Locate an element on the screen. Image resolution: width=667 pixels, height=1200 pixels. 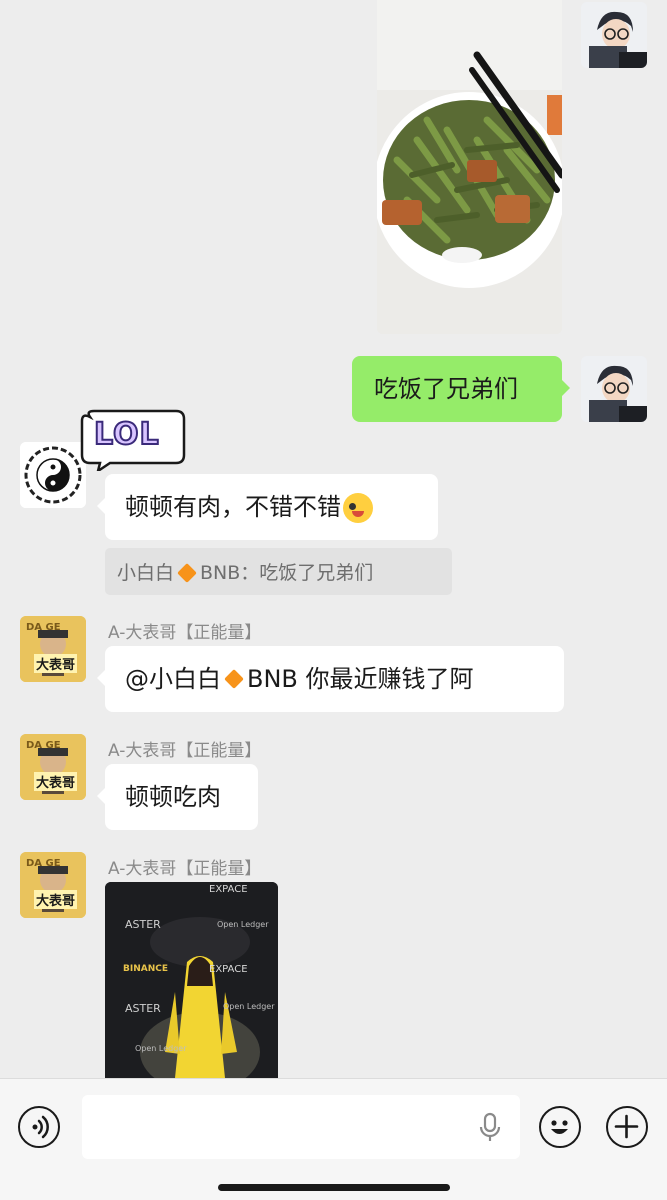
voice-toggle-button is located at coordinates (39, 1127).